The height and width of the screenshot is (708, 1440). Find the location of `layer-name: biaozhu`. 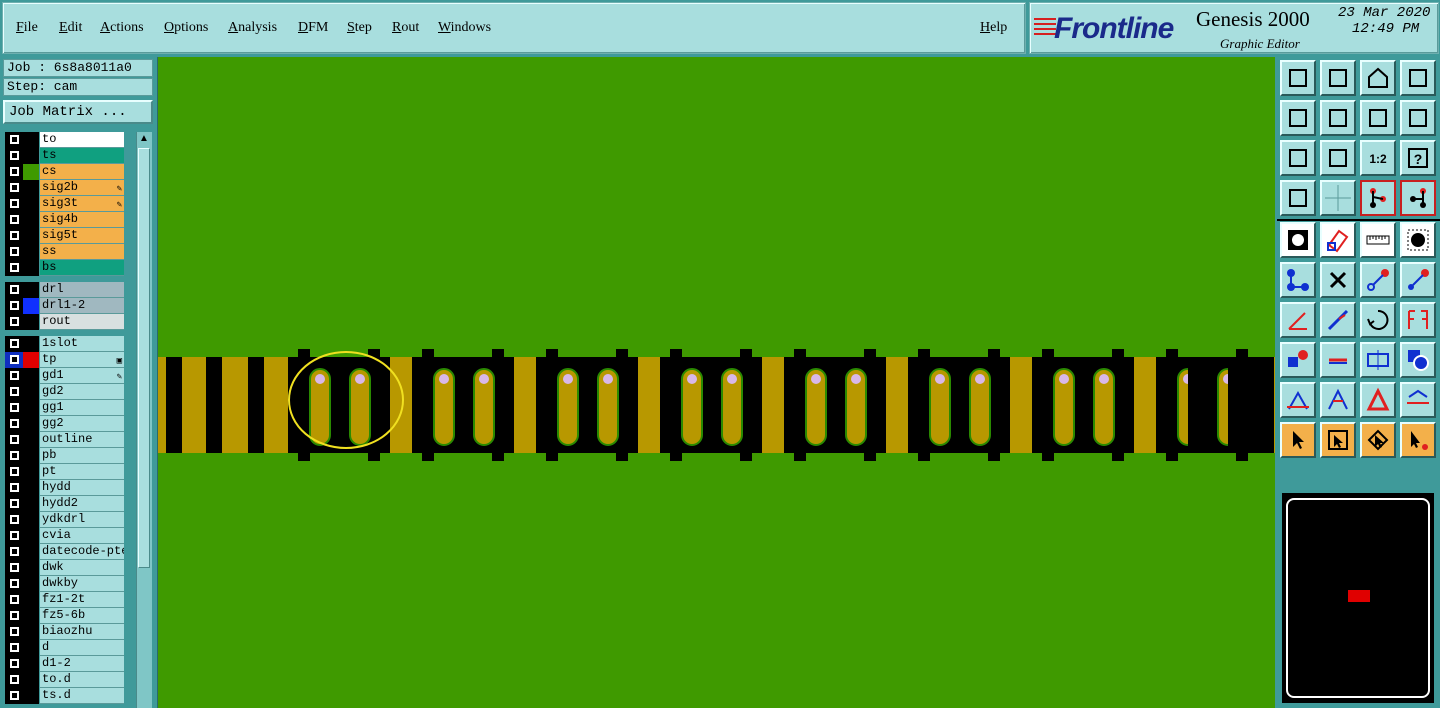

layer-name: biaozhu is located at coordinates (82, 632).